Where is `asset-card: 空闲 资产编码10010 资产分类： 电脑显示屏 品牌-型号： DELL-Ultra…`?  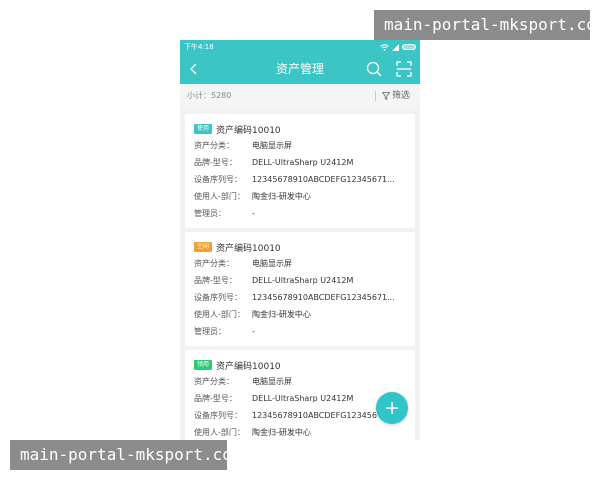 asset-card: 空闲 资产编码10010 资产分类： 电脑显示屏 品牌-型号： DELL-Ultra… is located at coordinates (300, 289).